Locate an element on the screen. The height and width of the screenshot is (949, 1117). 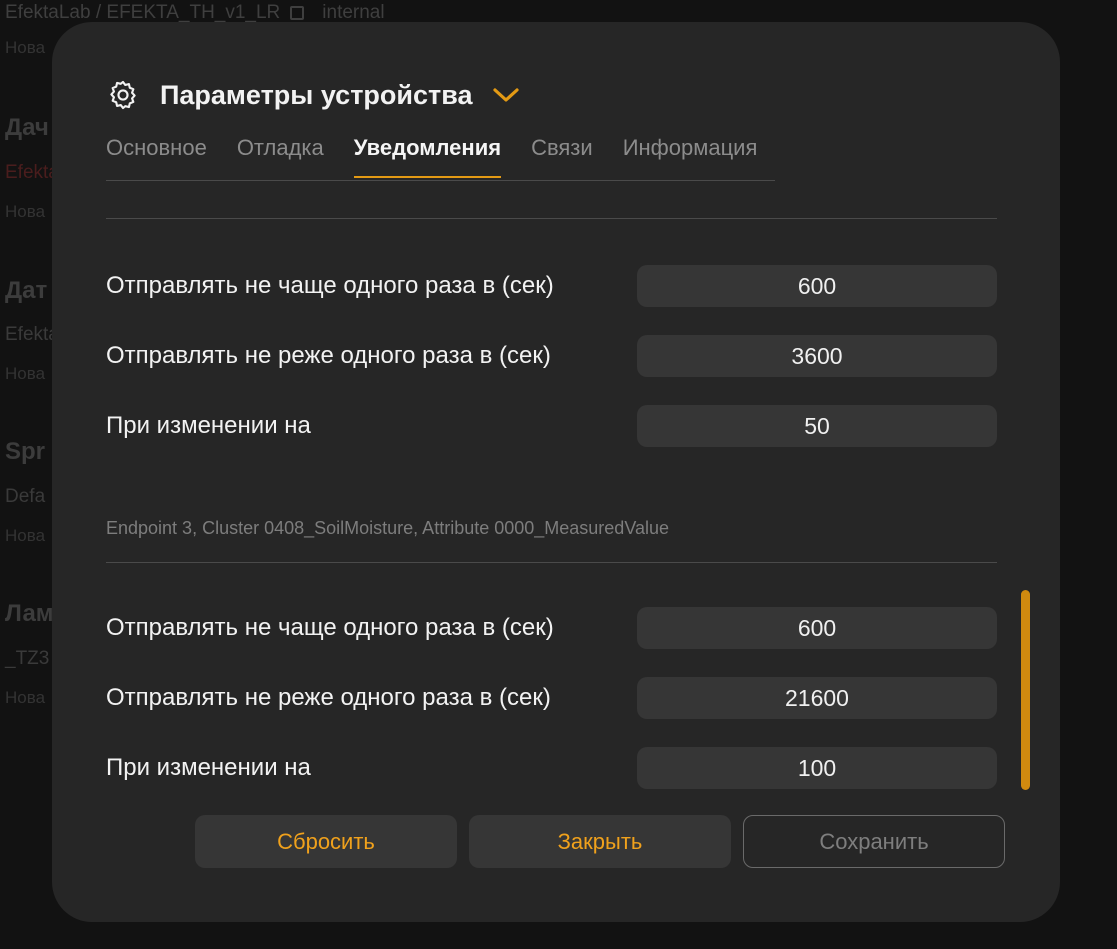
tab-general: Основное is located at coordinates (156, 155).